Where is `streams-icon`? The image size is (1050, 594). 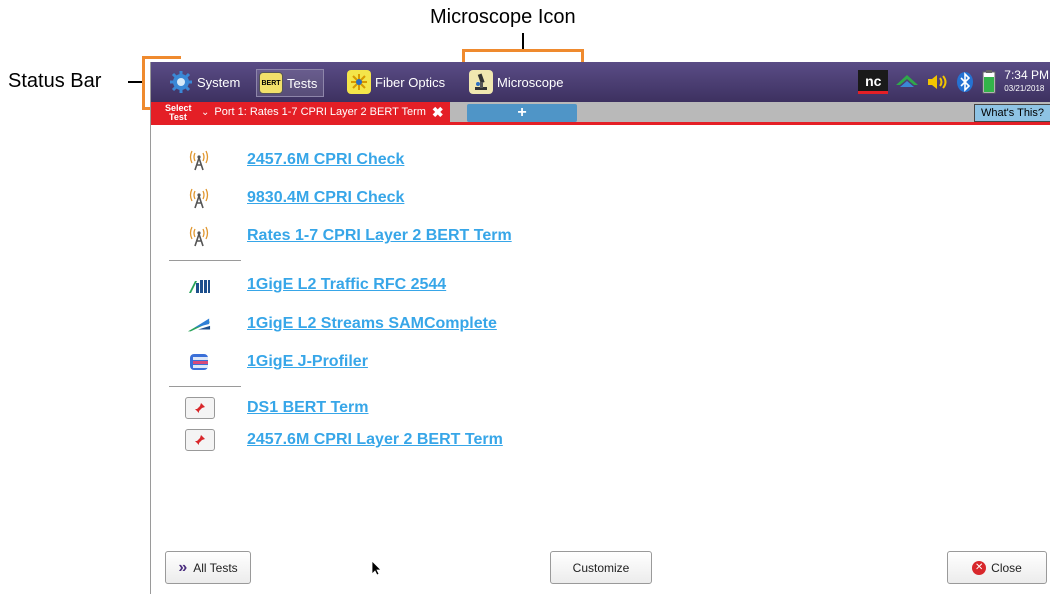
streams-icon is located at coordinates (199, 324).